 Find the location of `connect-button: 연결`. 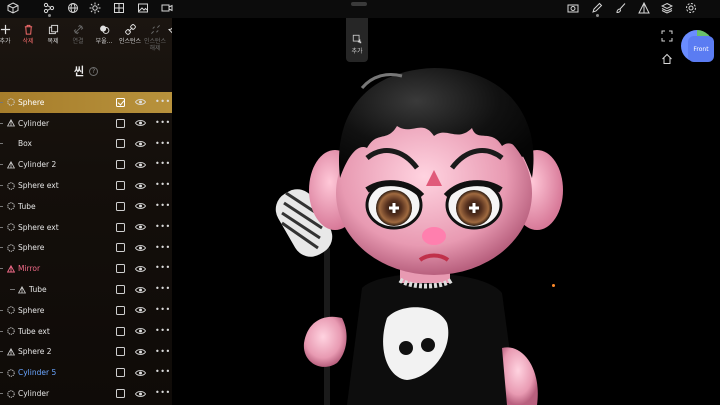

connect-button: 연결 is located at coordinates (78, 37).